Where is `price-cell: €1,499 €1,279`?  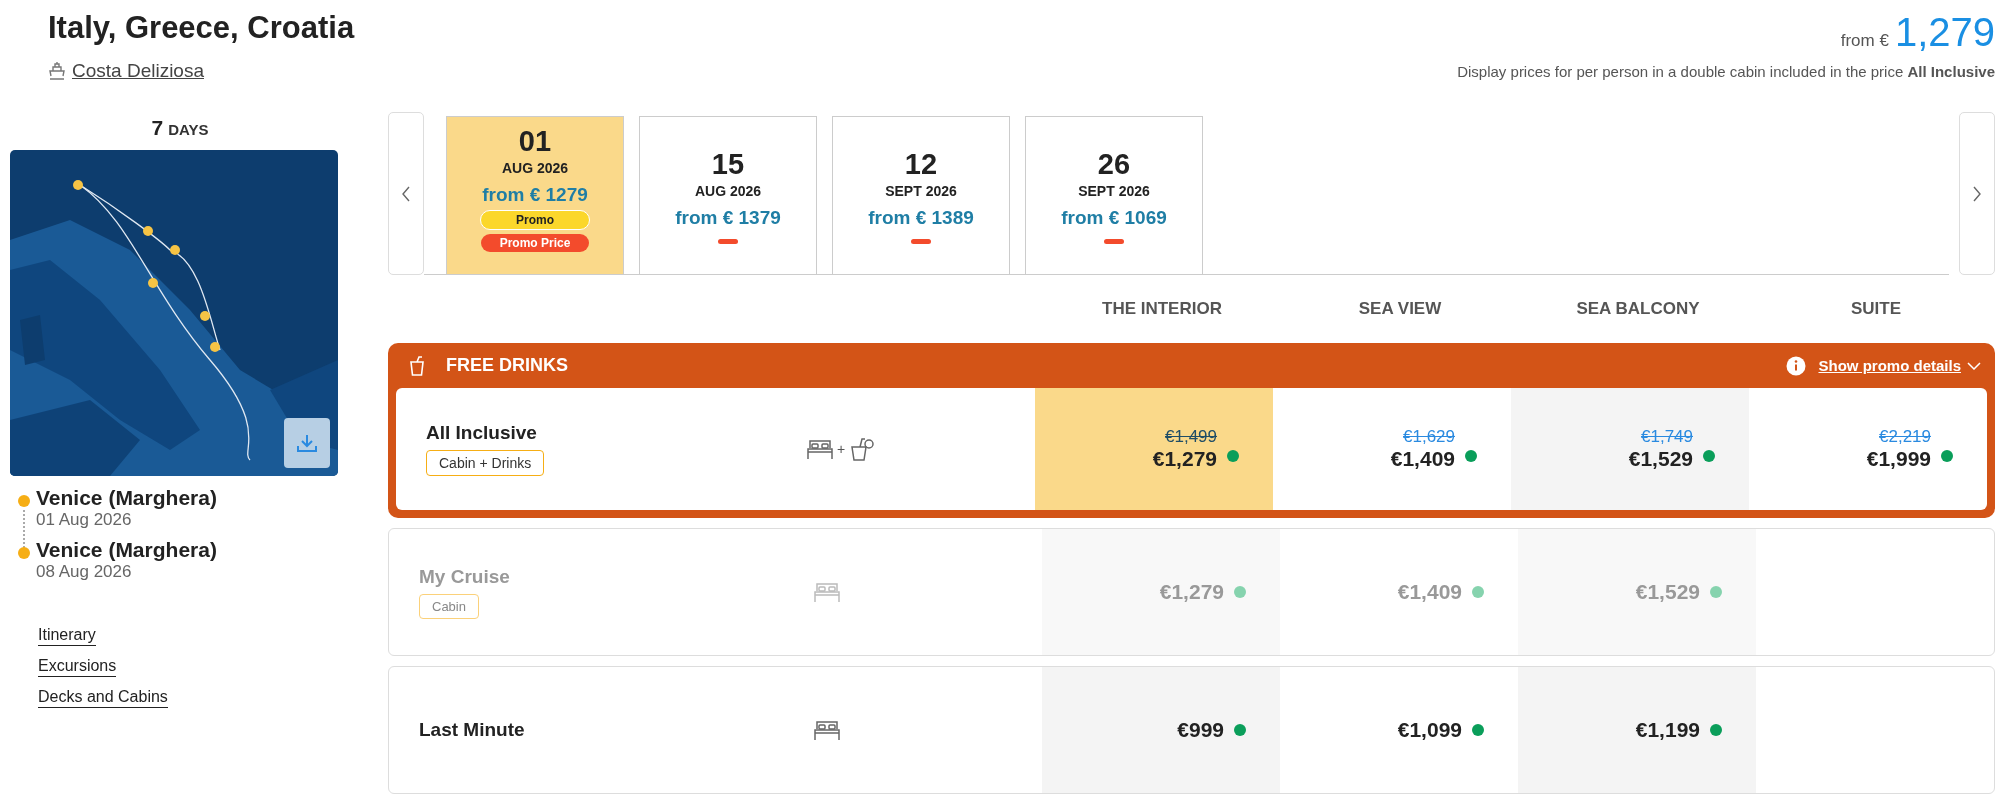 price-cell: €1,499 €1,279 is located at coordinates (1154, 449).